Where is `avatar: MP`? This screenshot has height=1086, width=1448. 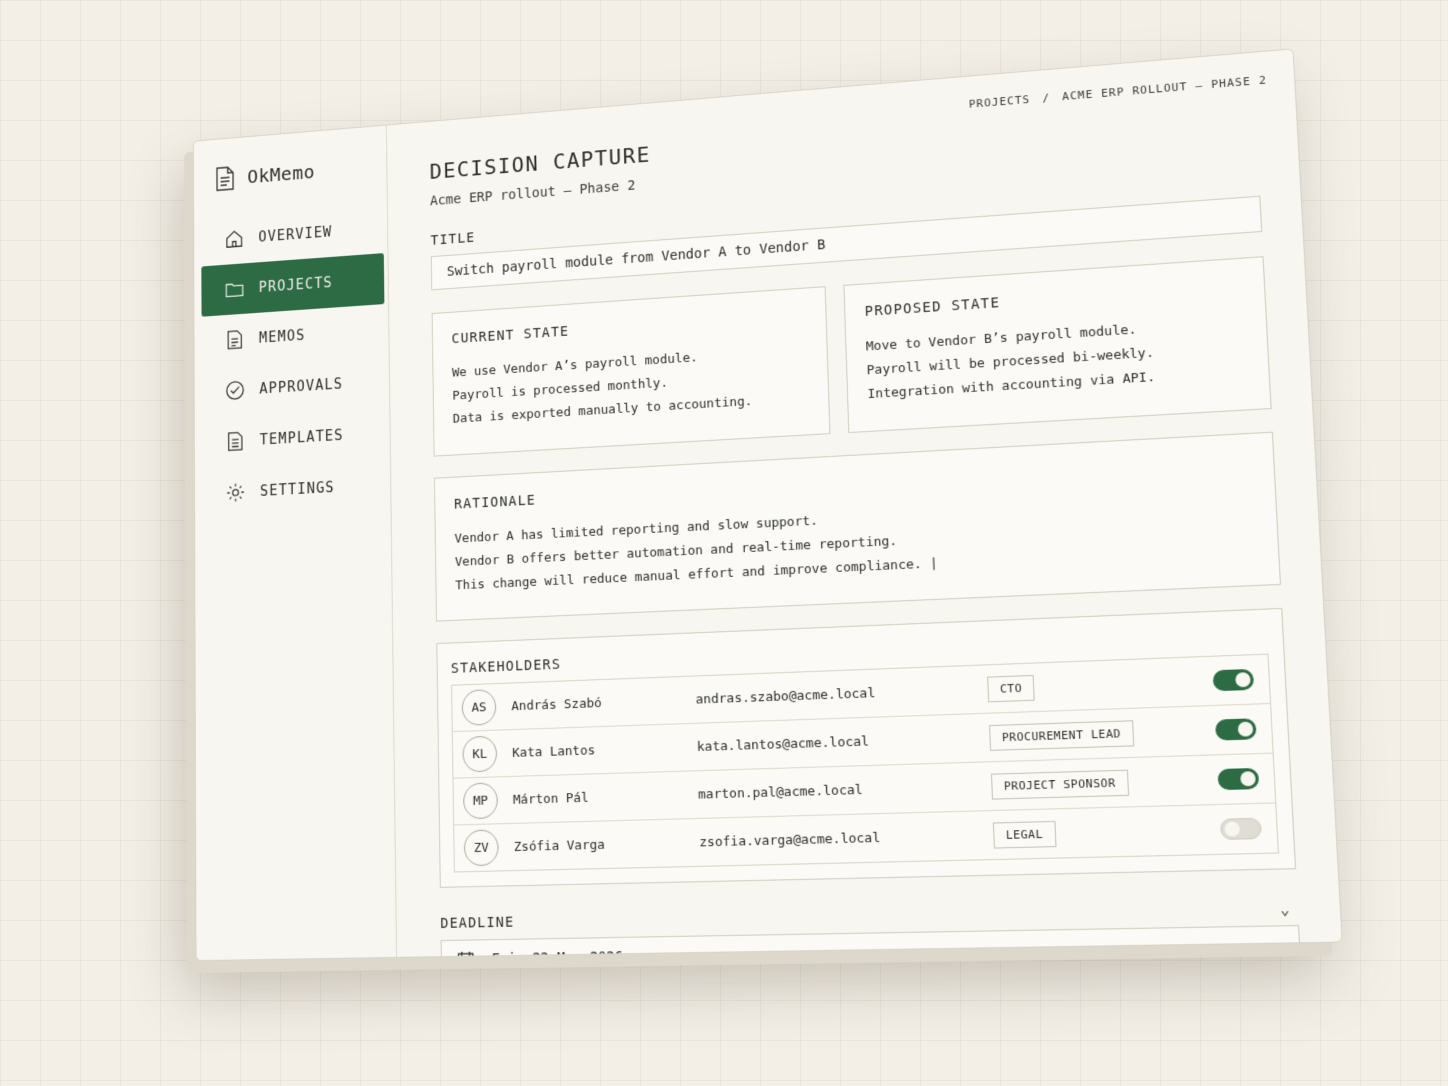 avatar: MP is located at coordinates (480, 800).